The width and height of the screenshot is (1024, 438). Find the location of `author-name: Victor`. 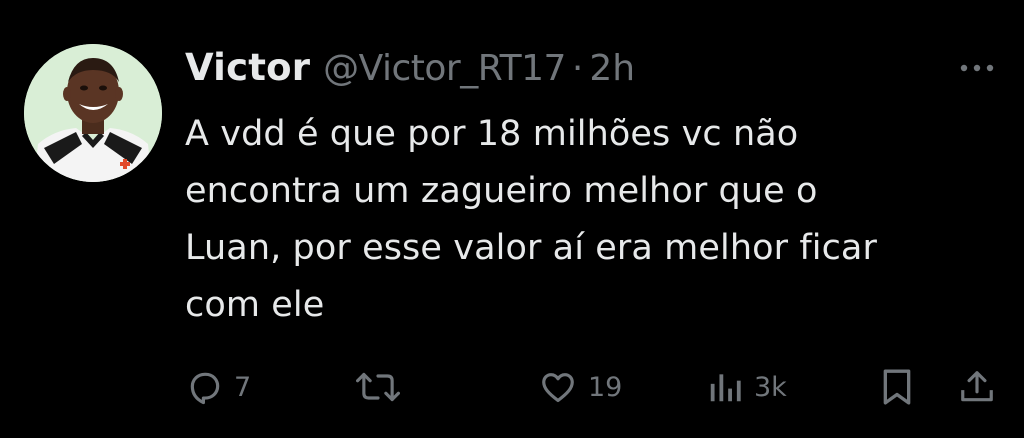

author-name: Victor is located at coordinates (247, 67).